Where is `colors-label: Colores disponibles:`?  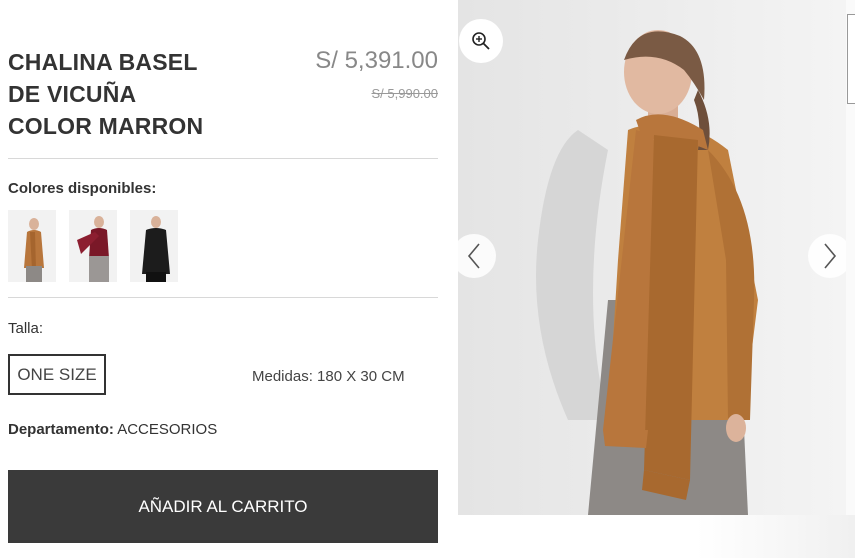 colors-label: Colores disponibles: is located at coordinates (82, 188).